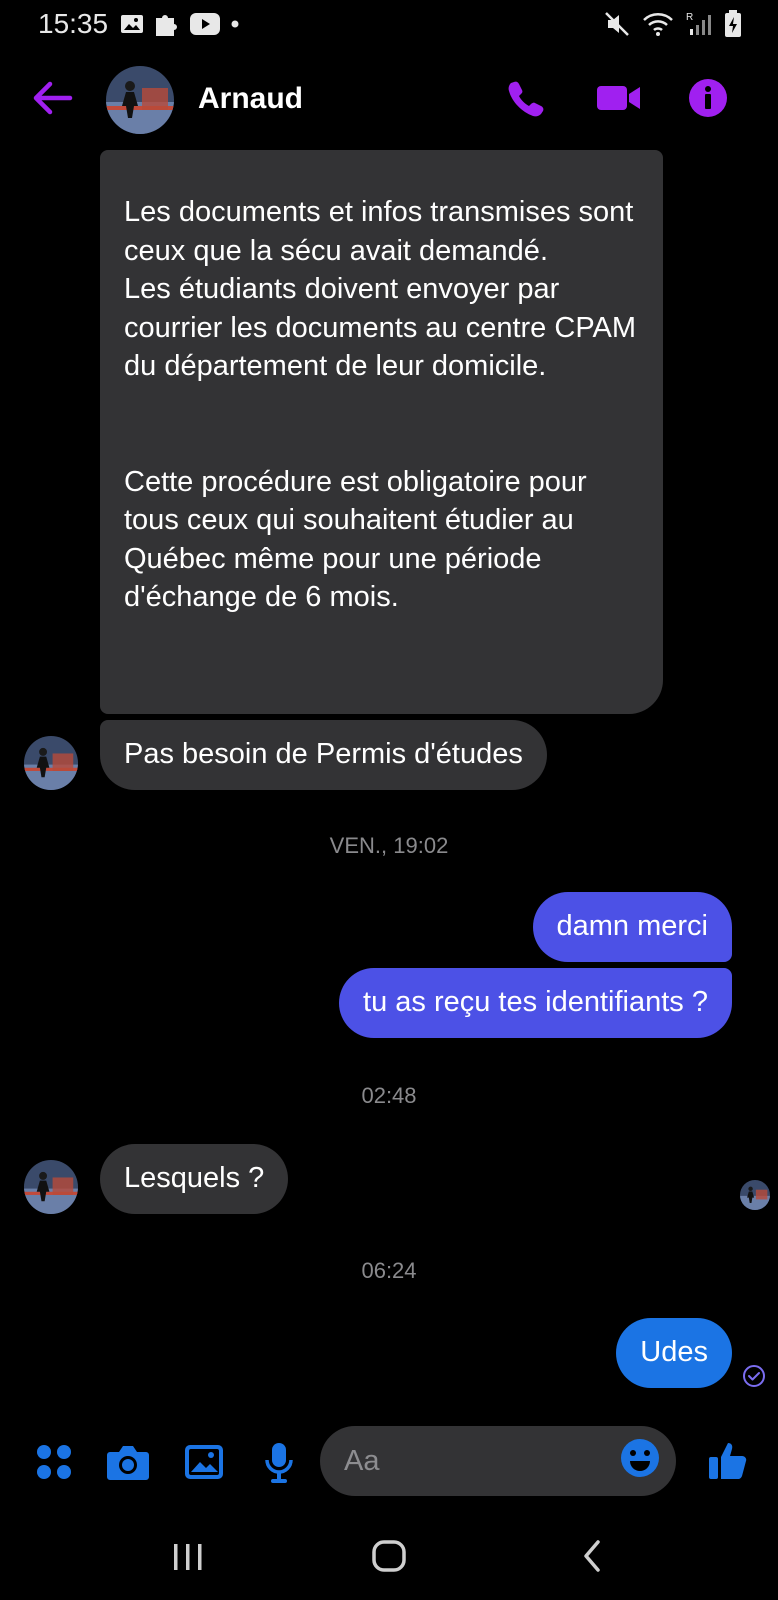 This screenshot has width=778, height=1600. Describe the element at coordinates (54, 1462) in the screenshot. I see `more-actions-grid-icon` at that location.